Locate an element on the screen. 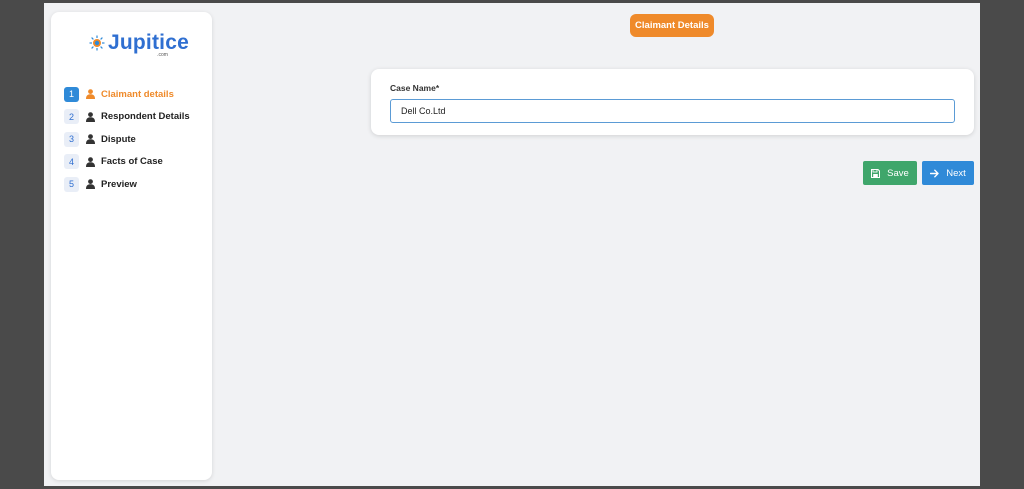 The height and width of the screenshot is (489, 1024). brand-name: Jupitice is located at coordinates (148, 42).